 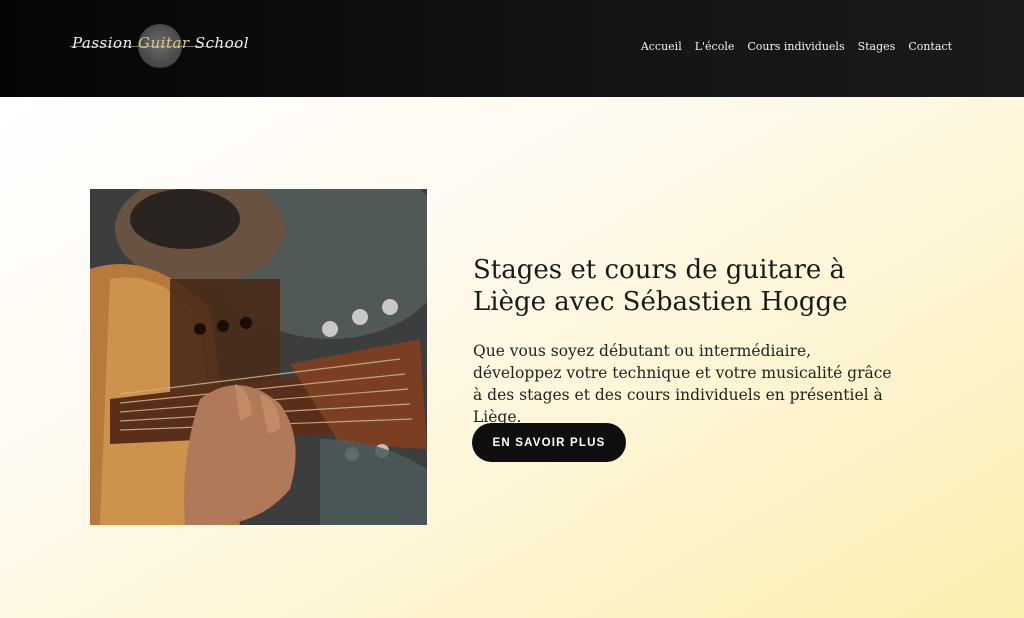 I want to click on logo-text-mid: Guitar, so click(x=164, y=43).